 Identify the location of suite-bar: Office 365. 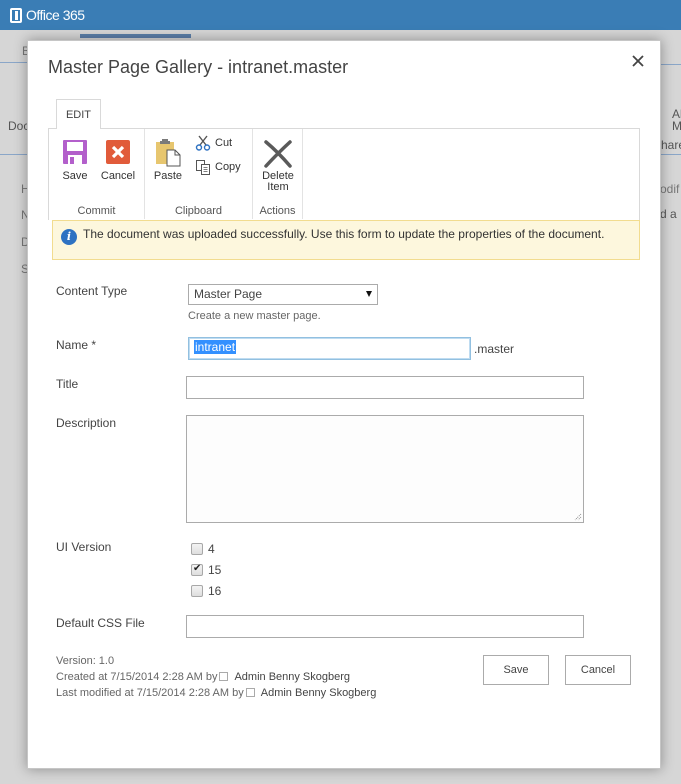
(340, 15).